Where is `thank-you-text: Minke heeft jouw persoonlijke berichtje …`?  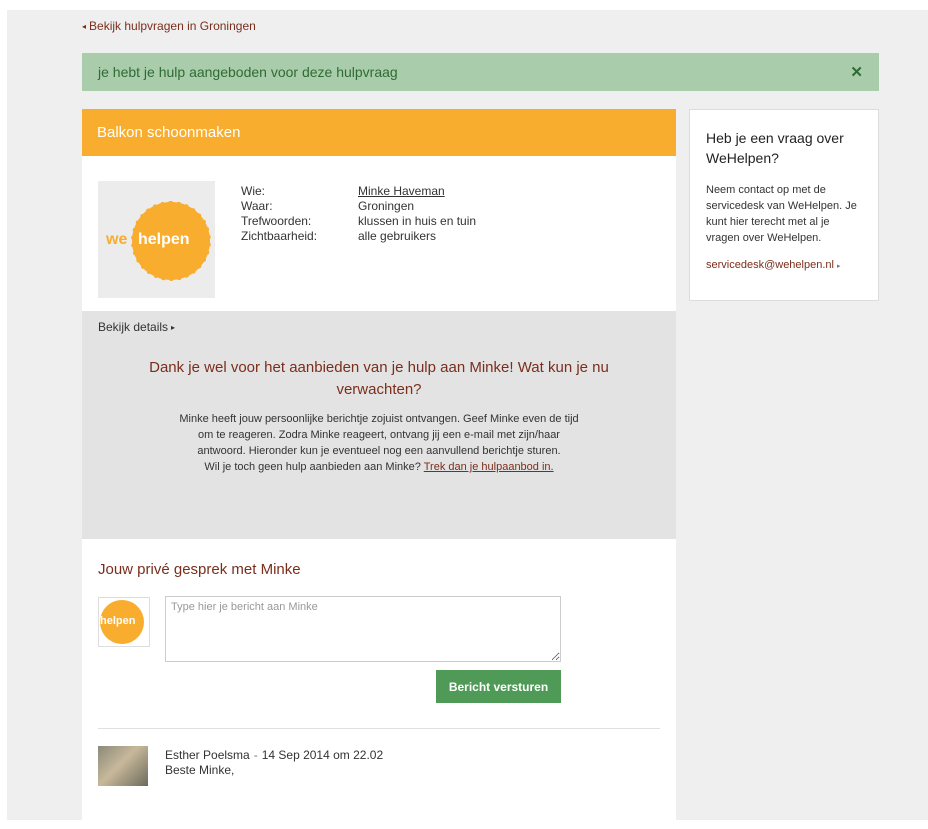
thank-you-text: Minke heeft jouw persoonlijke berichtje … is located at coordinates (379, 443).